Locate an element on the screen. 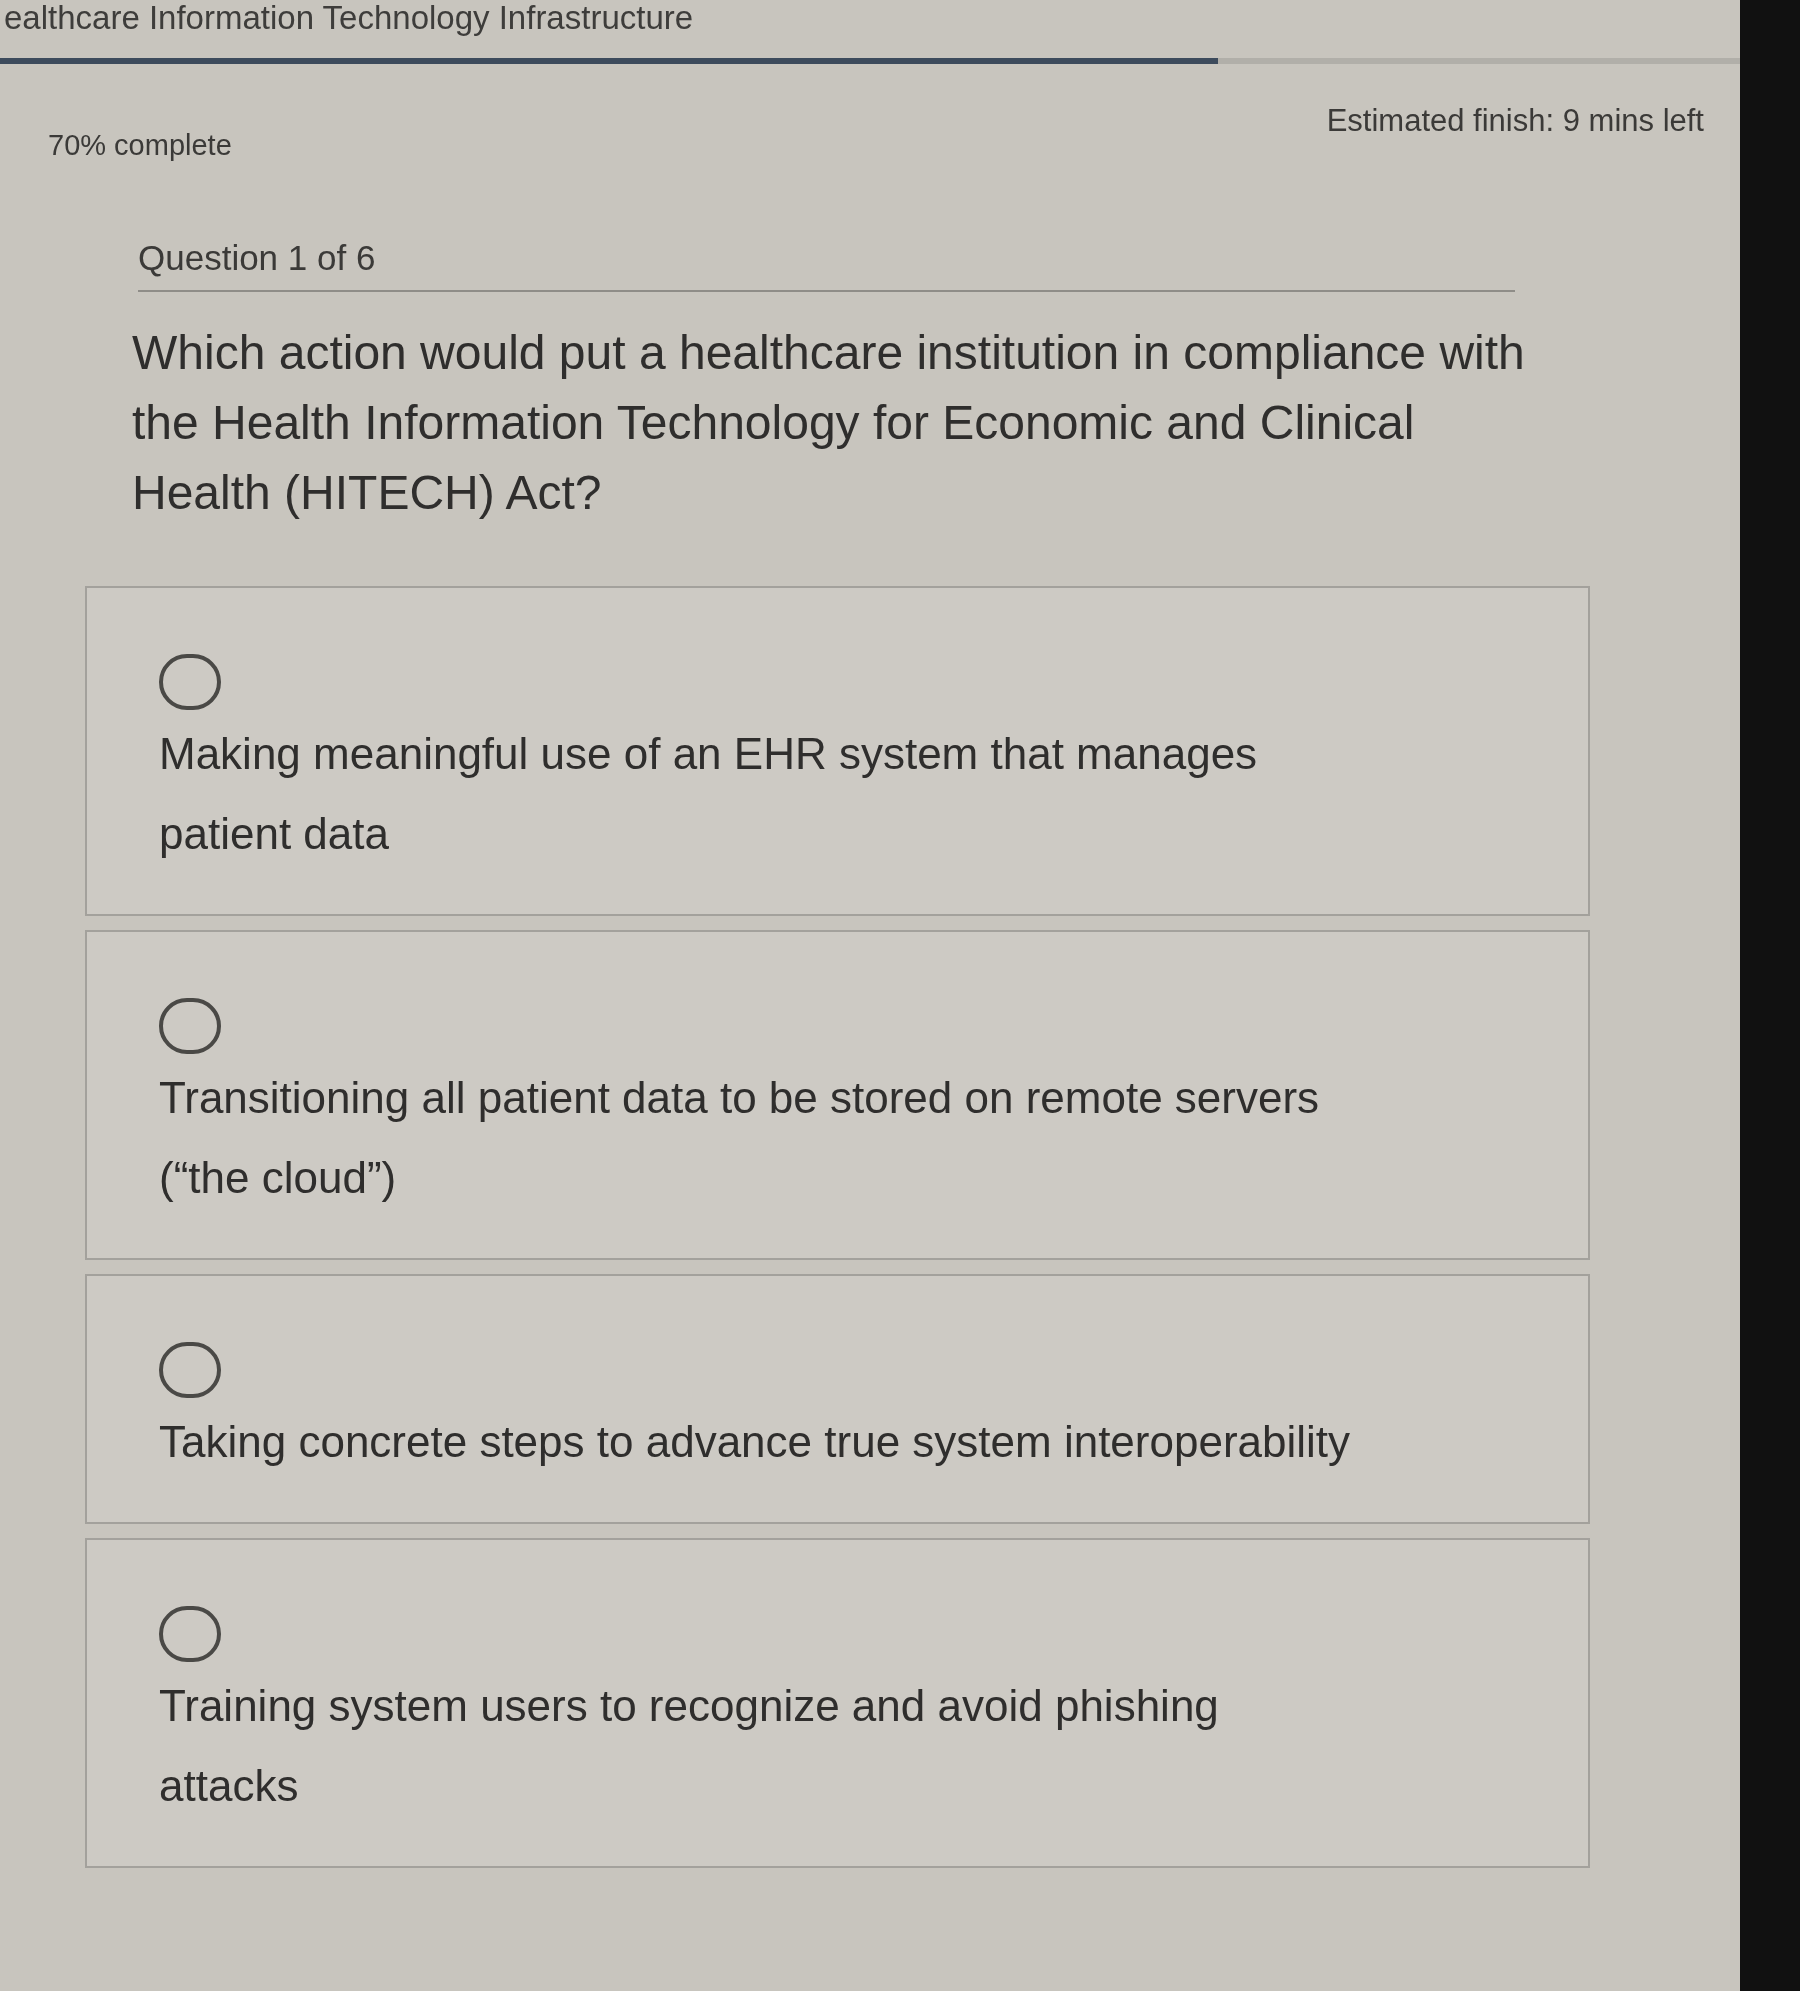 The height and width of the screenshot is (1991, 1800). option-text: Transitioning all patient data to be stored on remote servers (“the cloud”) is located at coordinates (740, 1138).